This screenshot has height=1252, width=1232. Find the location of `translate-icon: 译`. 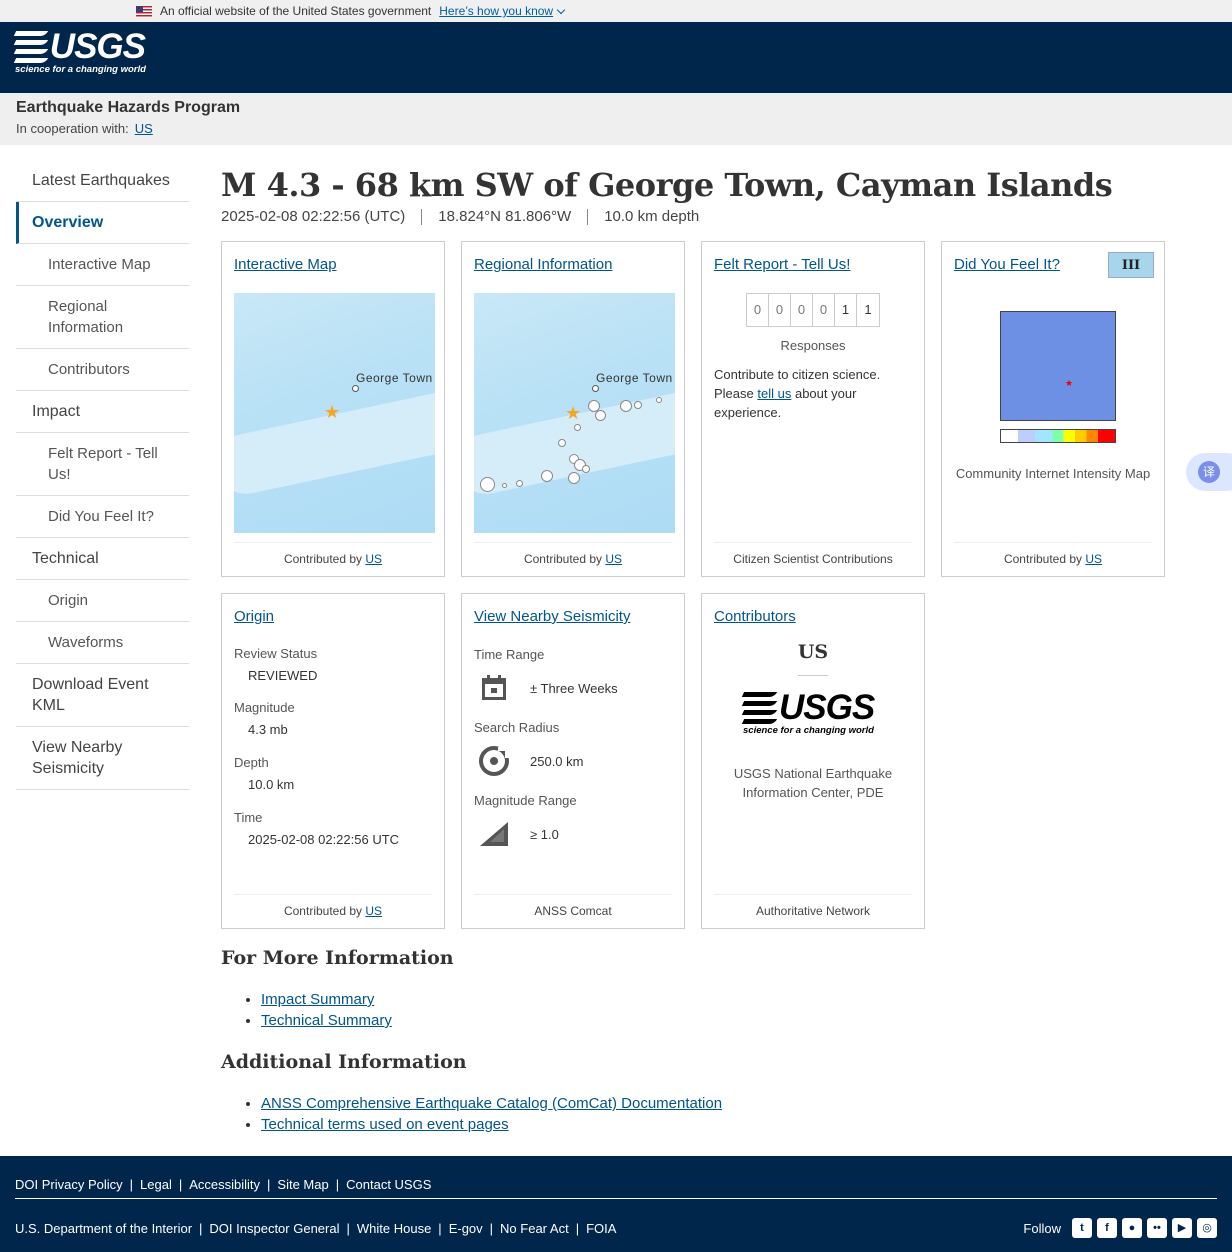

translate-icon: 译 is located at coordinates (1209, 472).